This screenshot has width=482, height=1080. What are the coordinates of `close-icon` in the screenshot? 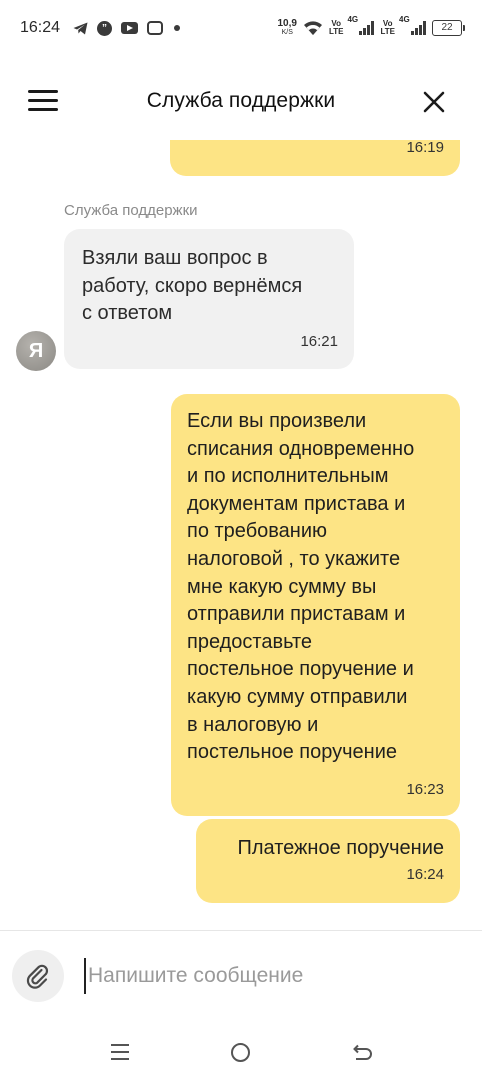 It's located at (434, 102).